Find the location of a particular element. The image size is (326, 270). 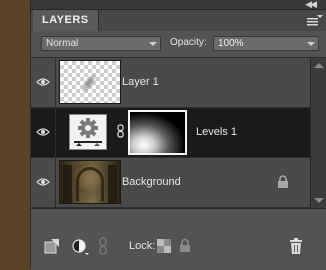

lock-all-icon is located at coordinates (185, 245).